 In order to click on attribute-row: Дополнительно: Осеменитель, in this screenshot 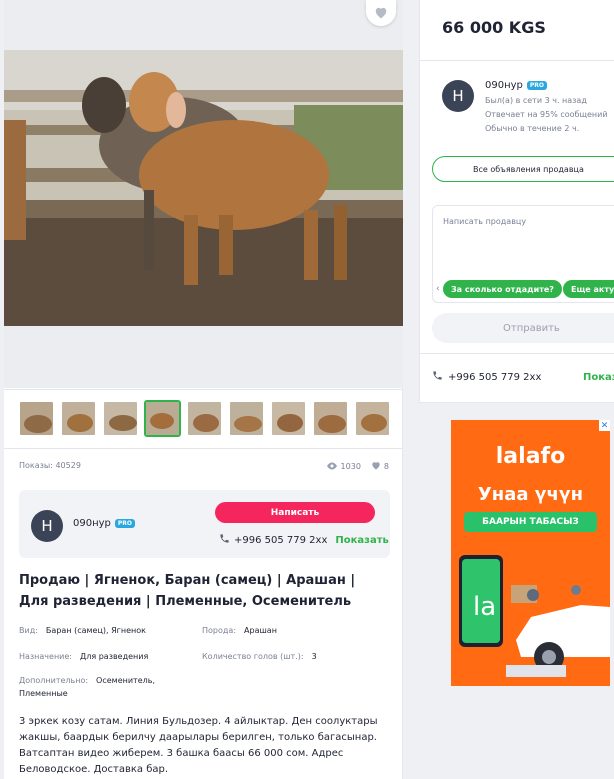, I will do `click(87, 680)`.